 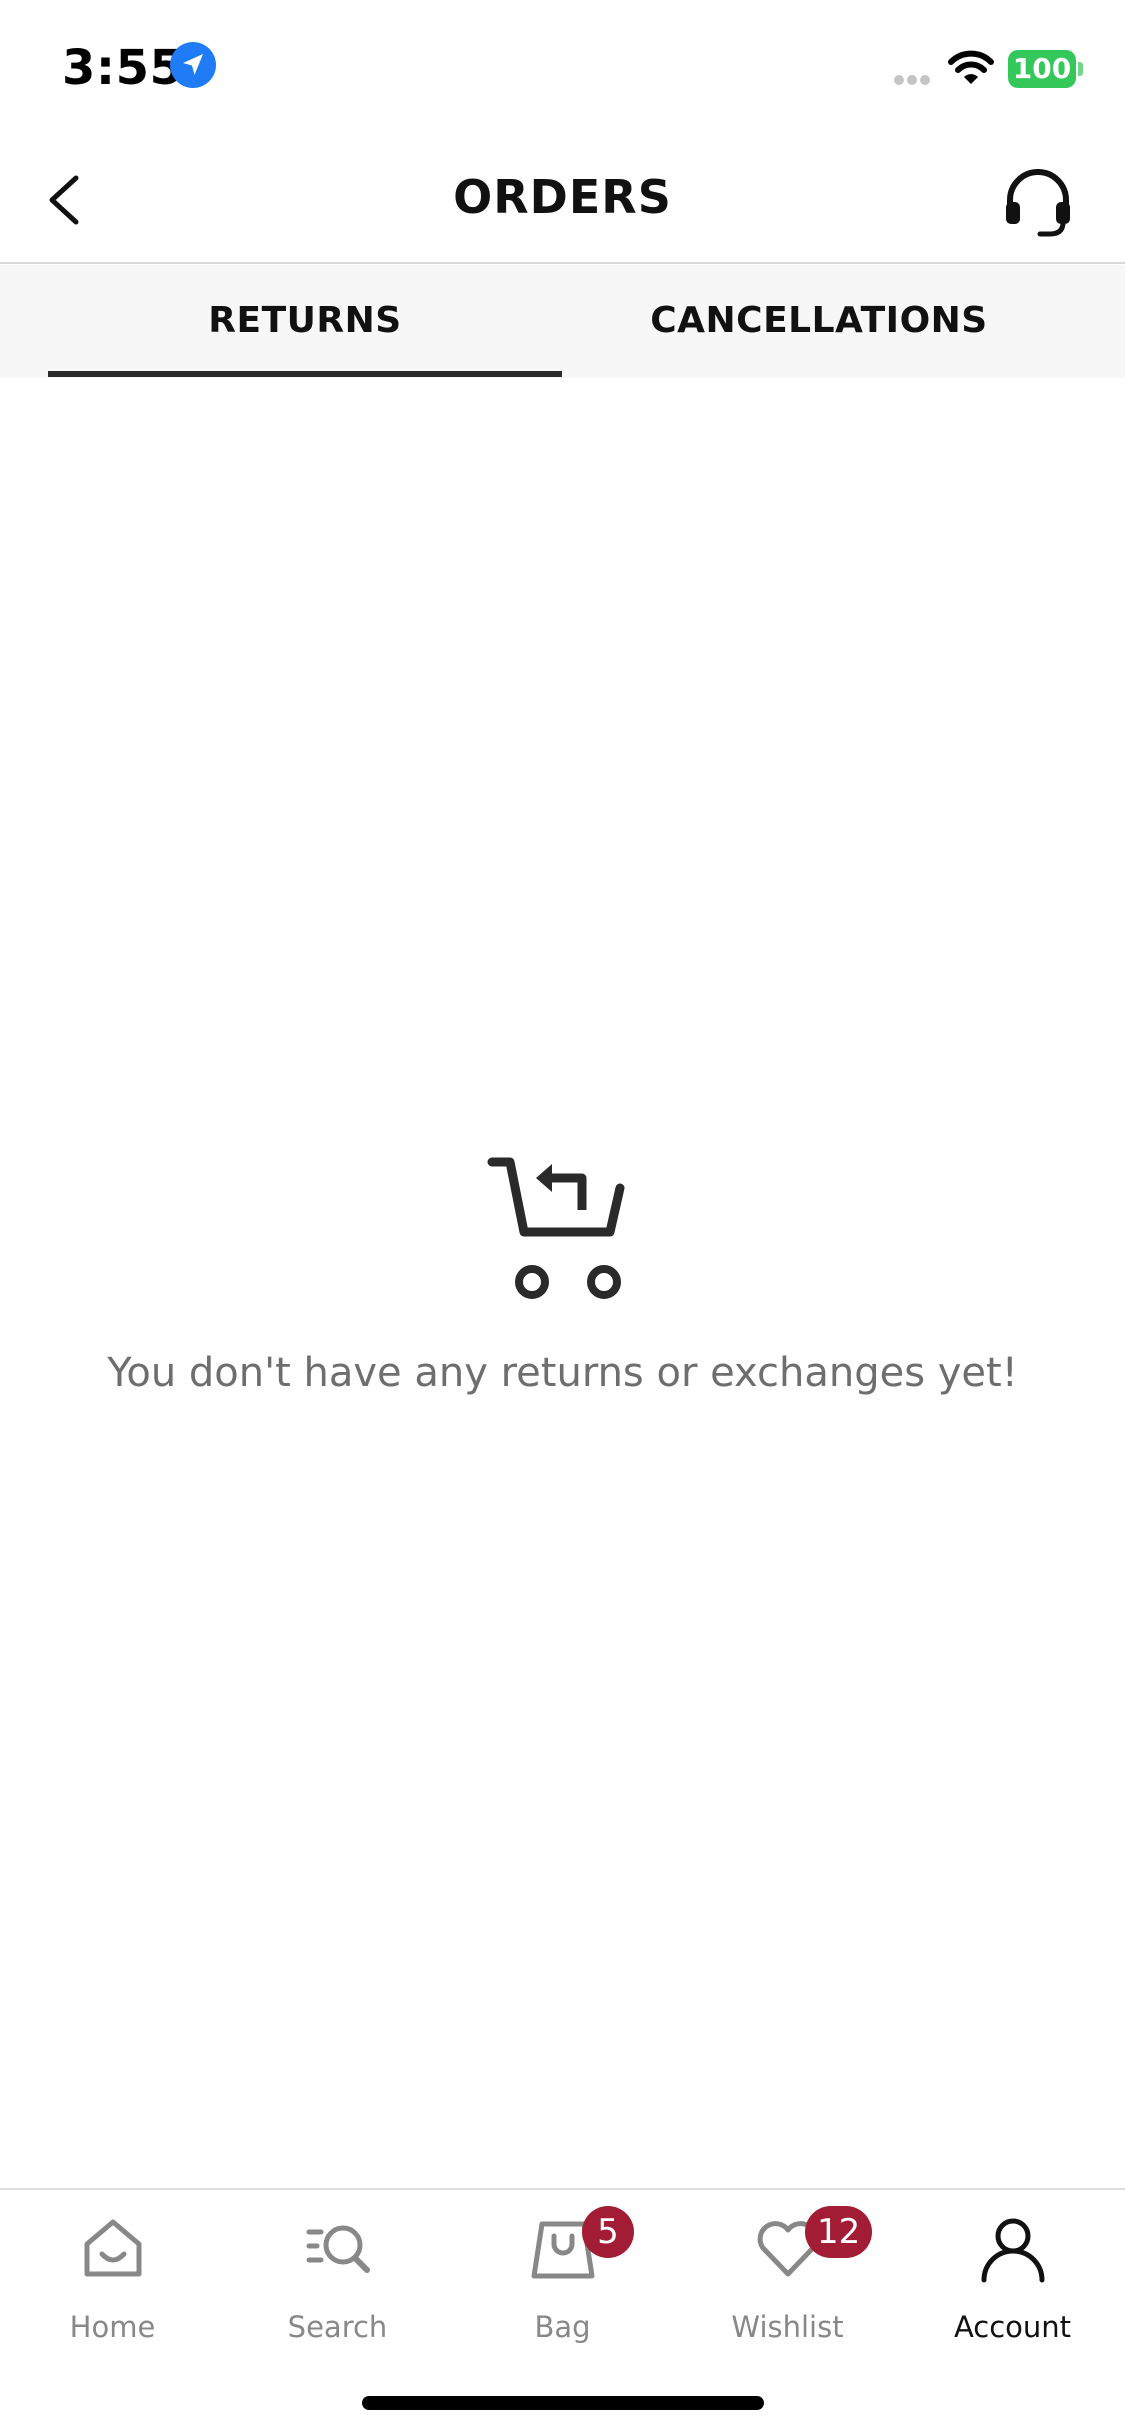 I want to click on home-indicator, so click(x=563, y=2403).